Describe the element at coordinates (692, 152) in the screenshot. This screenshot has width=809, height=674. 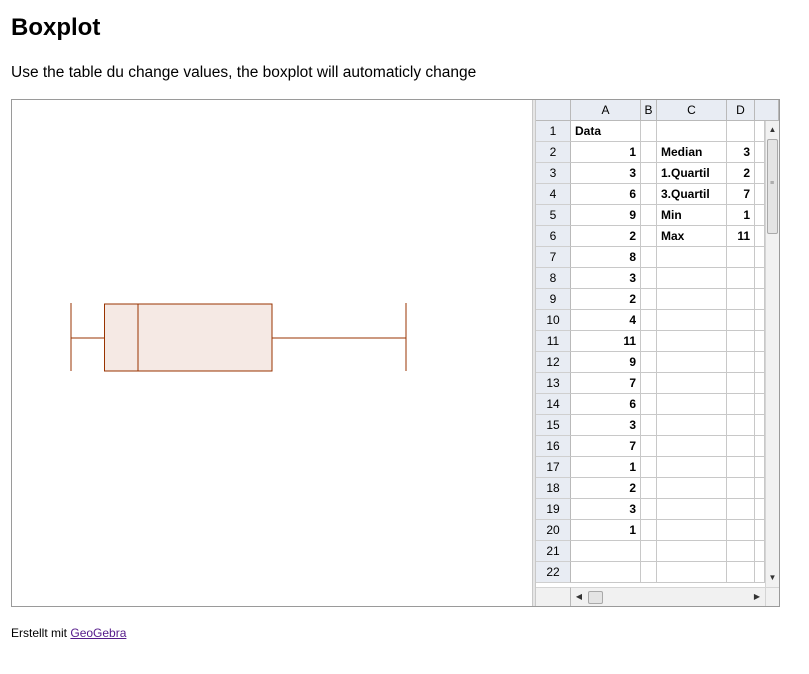
I see `cell-c: Median` at that location.